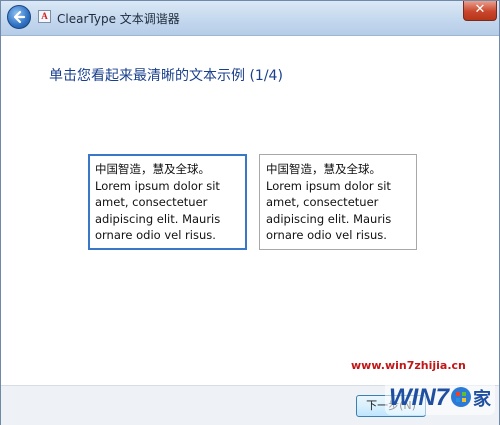 Image resolution: width=500 pixels, height=425 pixels. I want to click on title-bar: A ClearType 文本调谐器 ✕, so click(250, 18).